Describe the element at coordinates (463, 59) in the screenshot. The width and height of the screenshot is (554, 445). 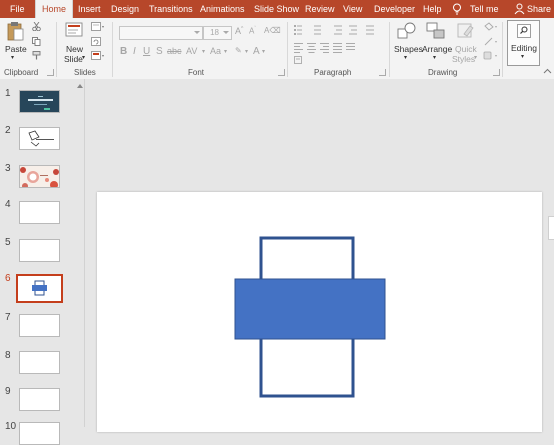
I see `quick-styles-label-line2: Styles` at that location.